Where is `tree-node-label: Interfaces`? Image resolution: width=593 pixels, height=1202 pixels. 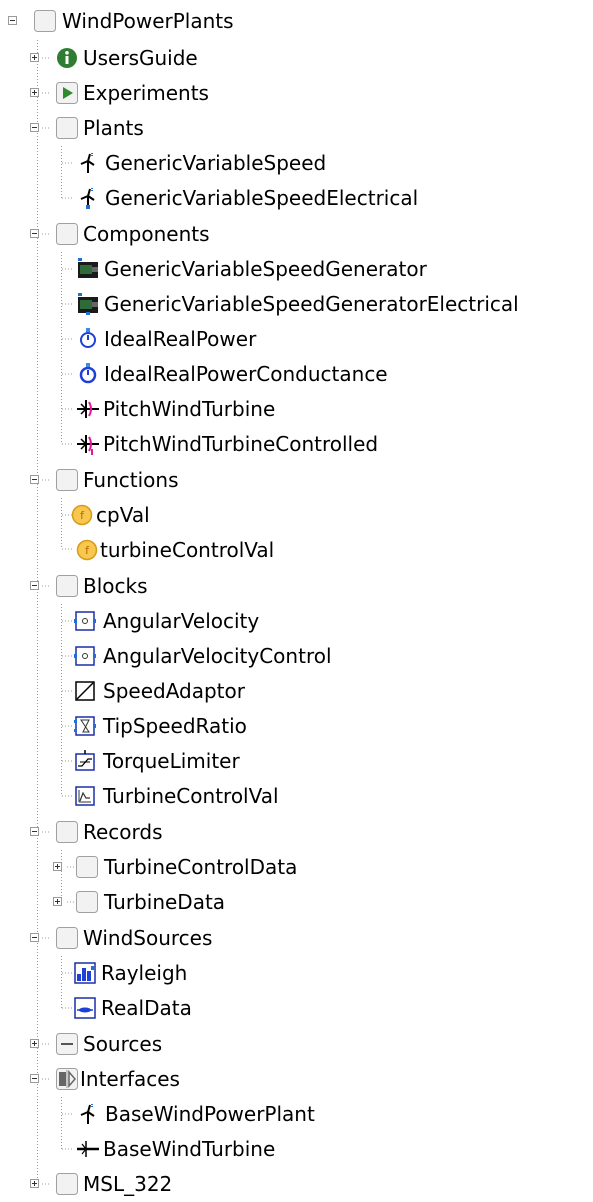
tree-node-label: Interfaces is located at coordinates (130, 1079).